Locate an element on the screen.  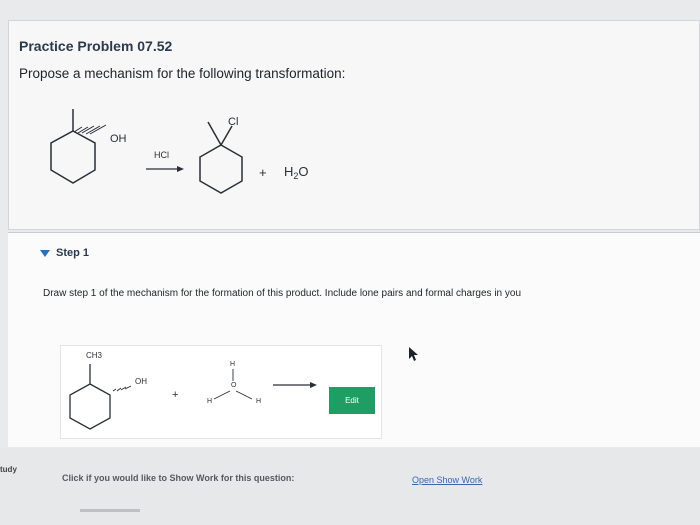
water-product: H2O is located at coordinates (296, 172).